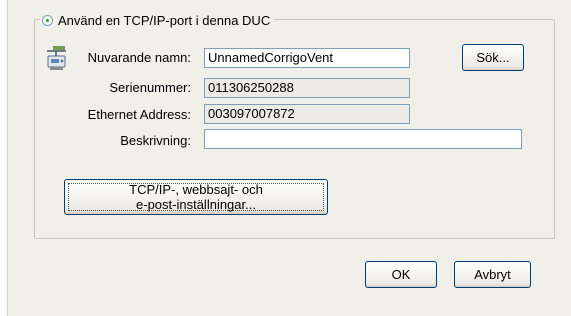 The width and height of the screenshot is (571, 316). I want to click on radio-button-icon, so click(47, 20).